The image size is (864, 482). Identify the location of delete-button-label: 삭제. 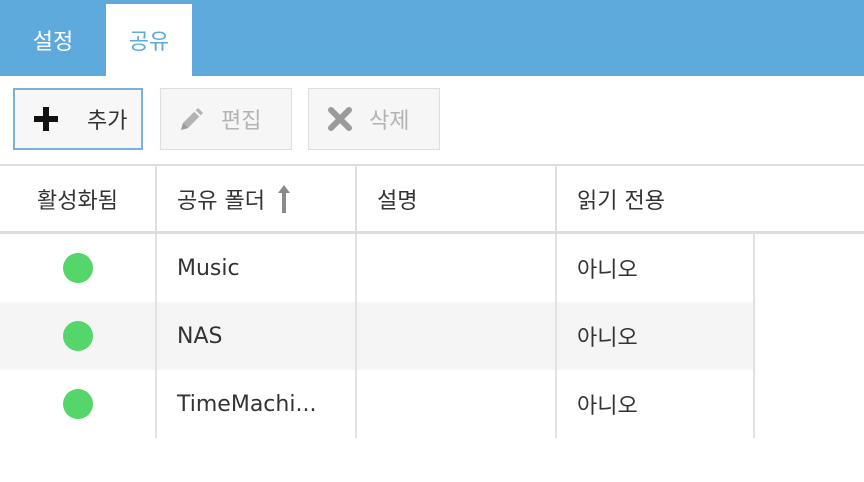
(389, 121).